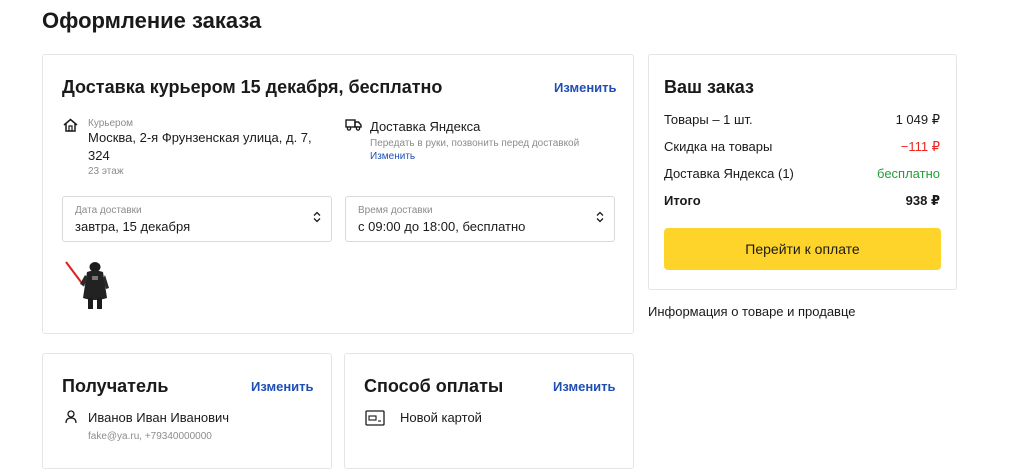  What do you see at coordinates (159, 417) in the screenshot?
I see `recipient-name: Иванов Иван Иванович` at bounding box center [159, 417].